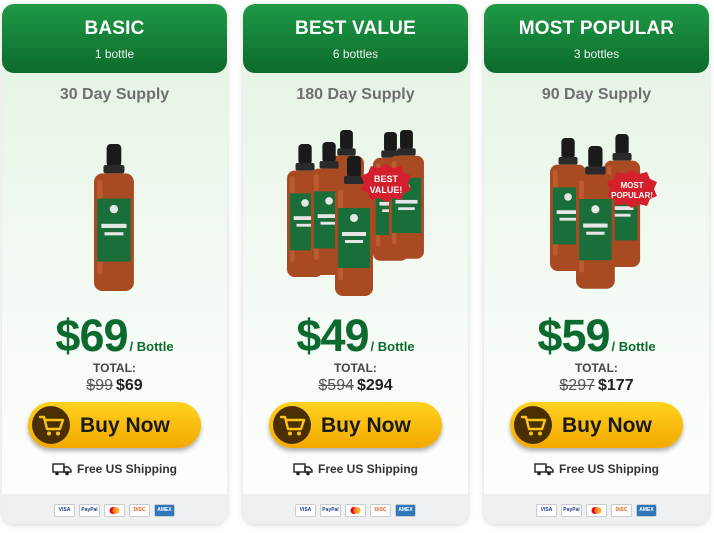 The height and width of the screenshot is (533, 714). I want to click on bottle-group-image, so click(114, 217).